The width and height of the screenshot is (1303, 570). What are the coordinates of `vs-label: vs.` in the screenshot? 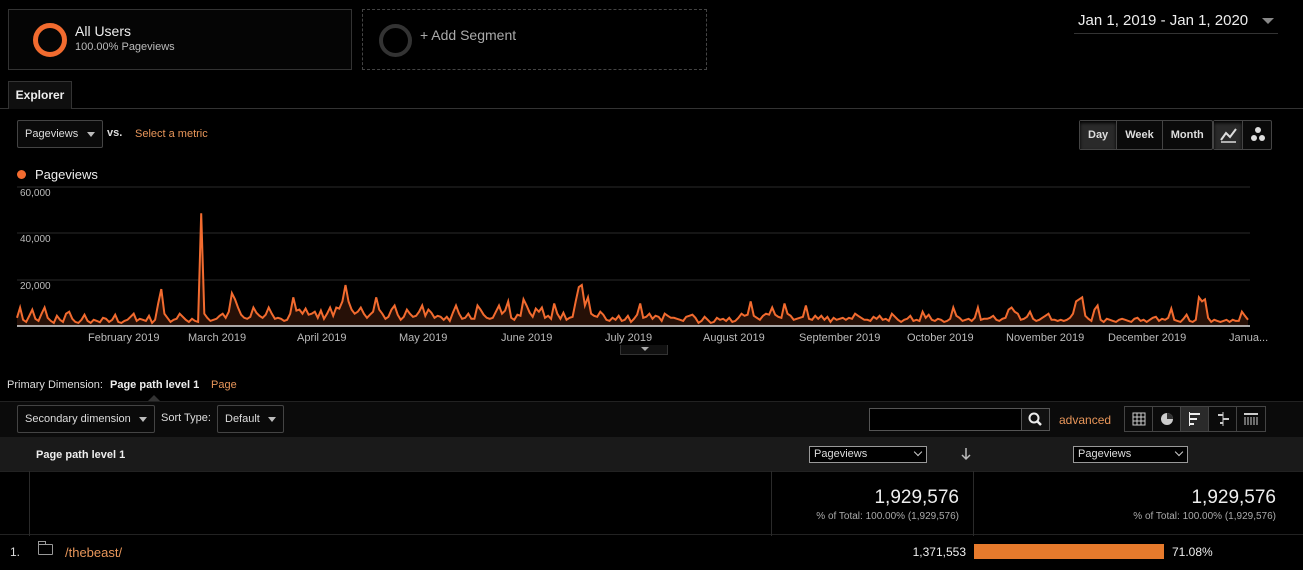 It's located at (115, 133).